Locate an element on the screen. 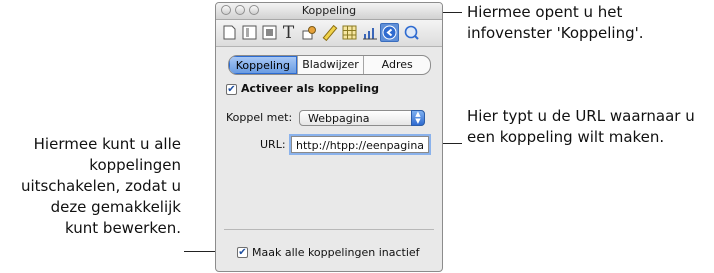 This screenshot has height=273, width=714. separator is located at coordinates (329, 229).